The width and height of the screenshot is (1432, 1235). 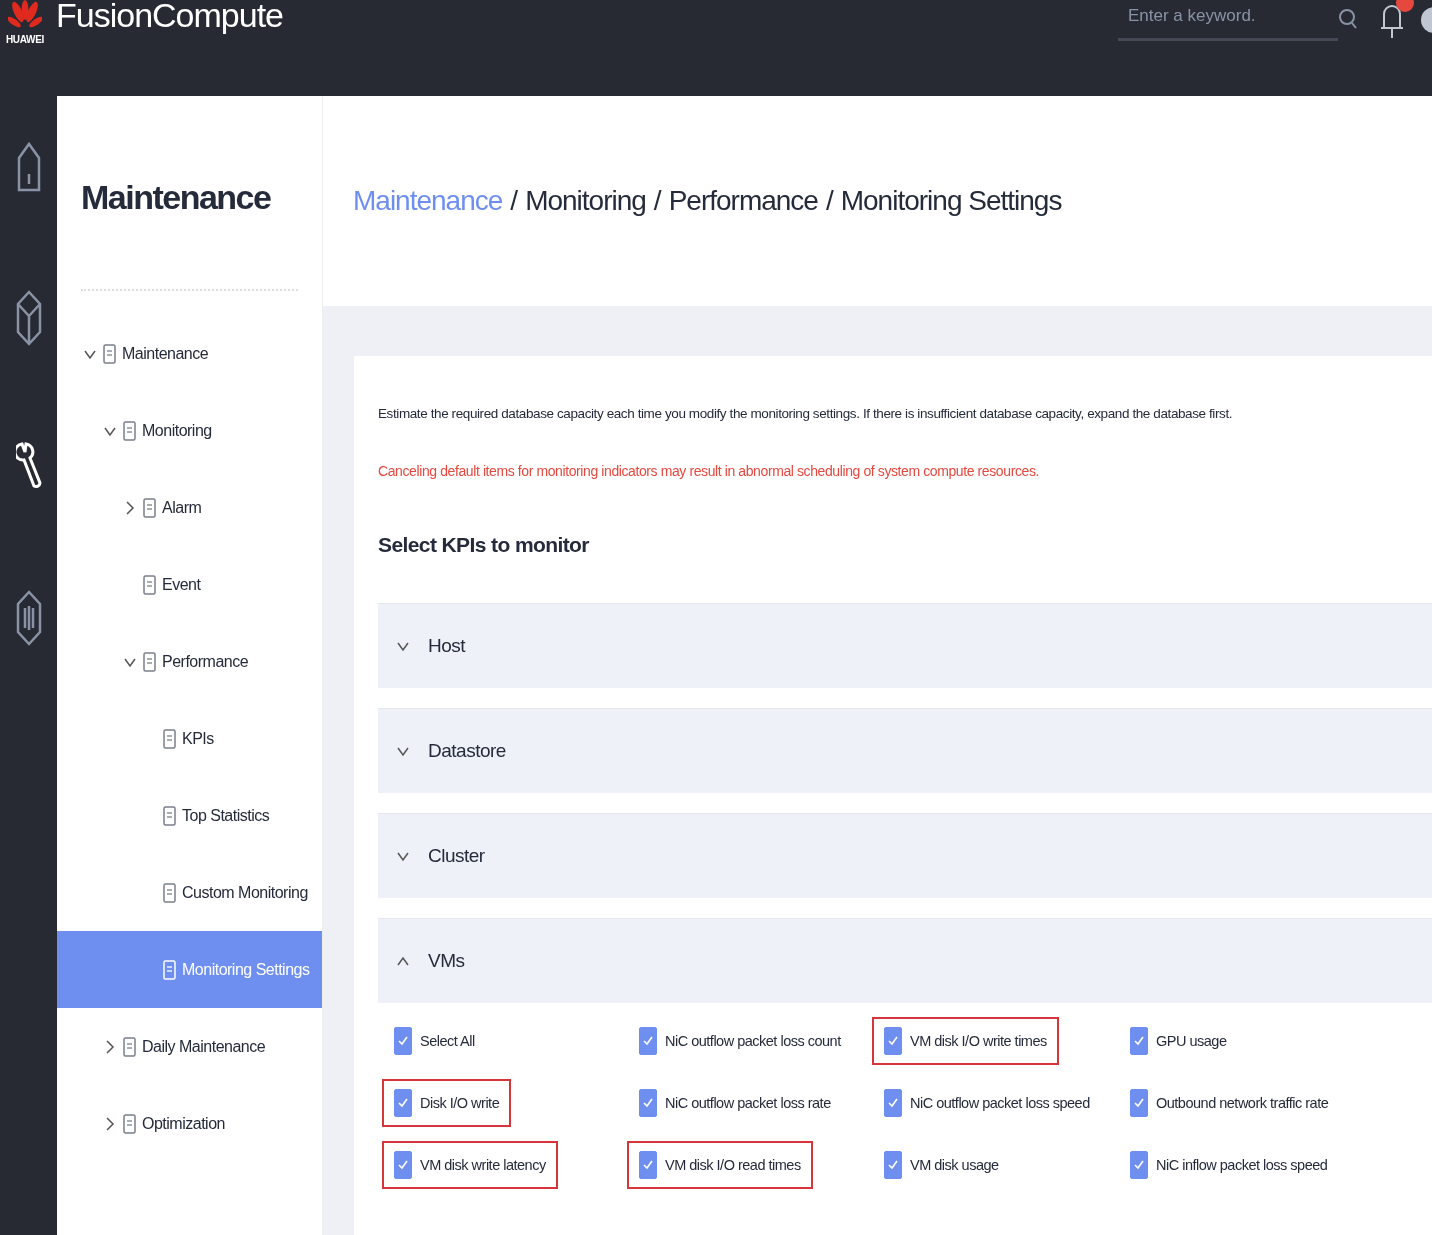 I want to click on accordion-header: VMs, so click(x=905, y=960).